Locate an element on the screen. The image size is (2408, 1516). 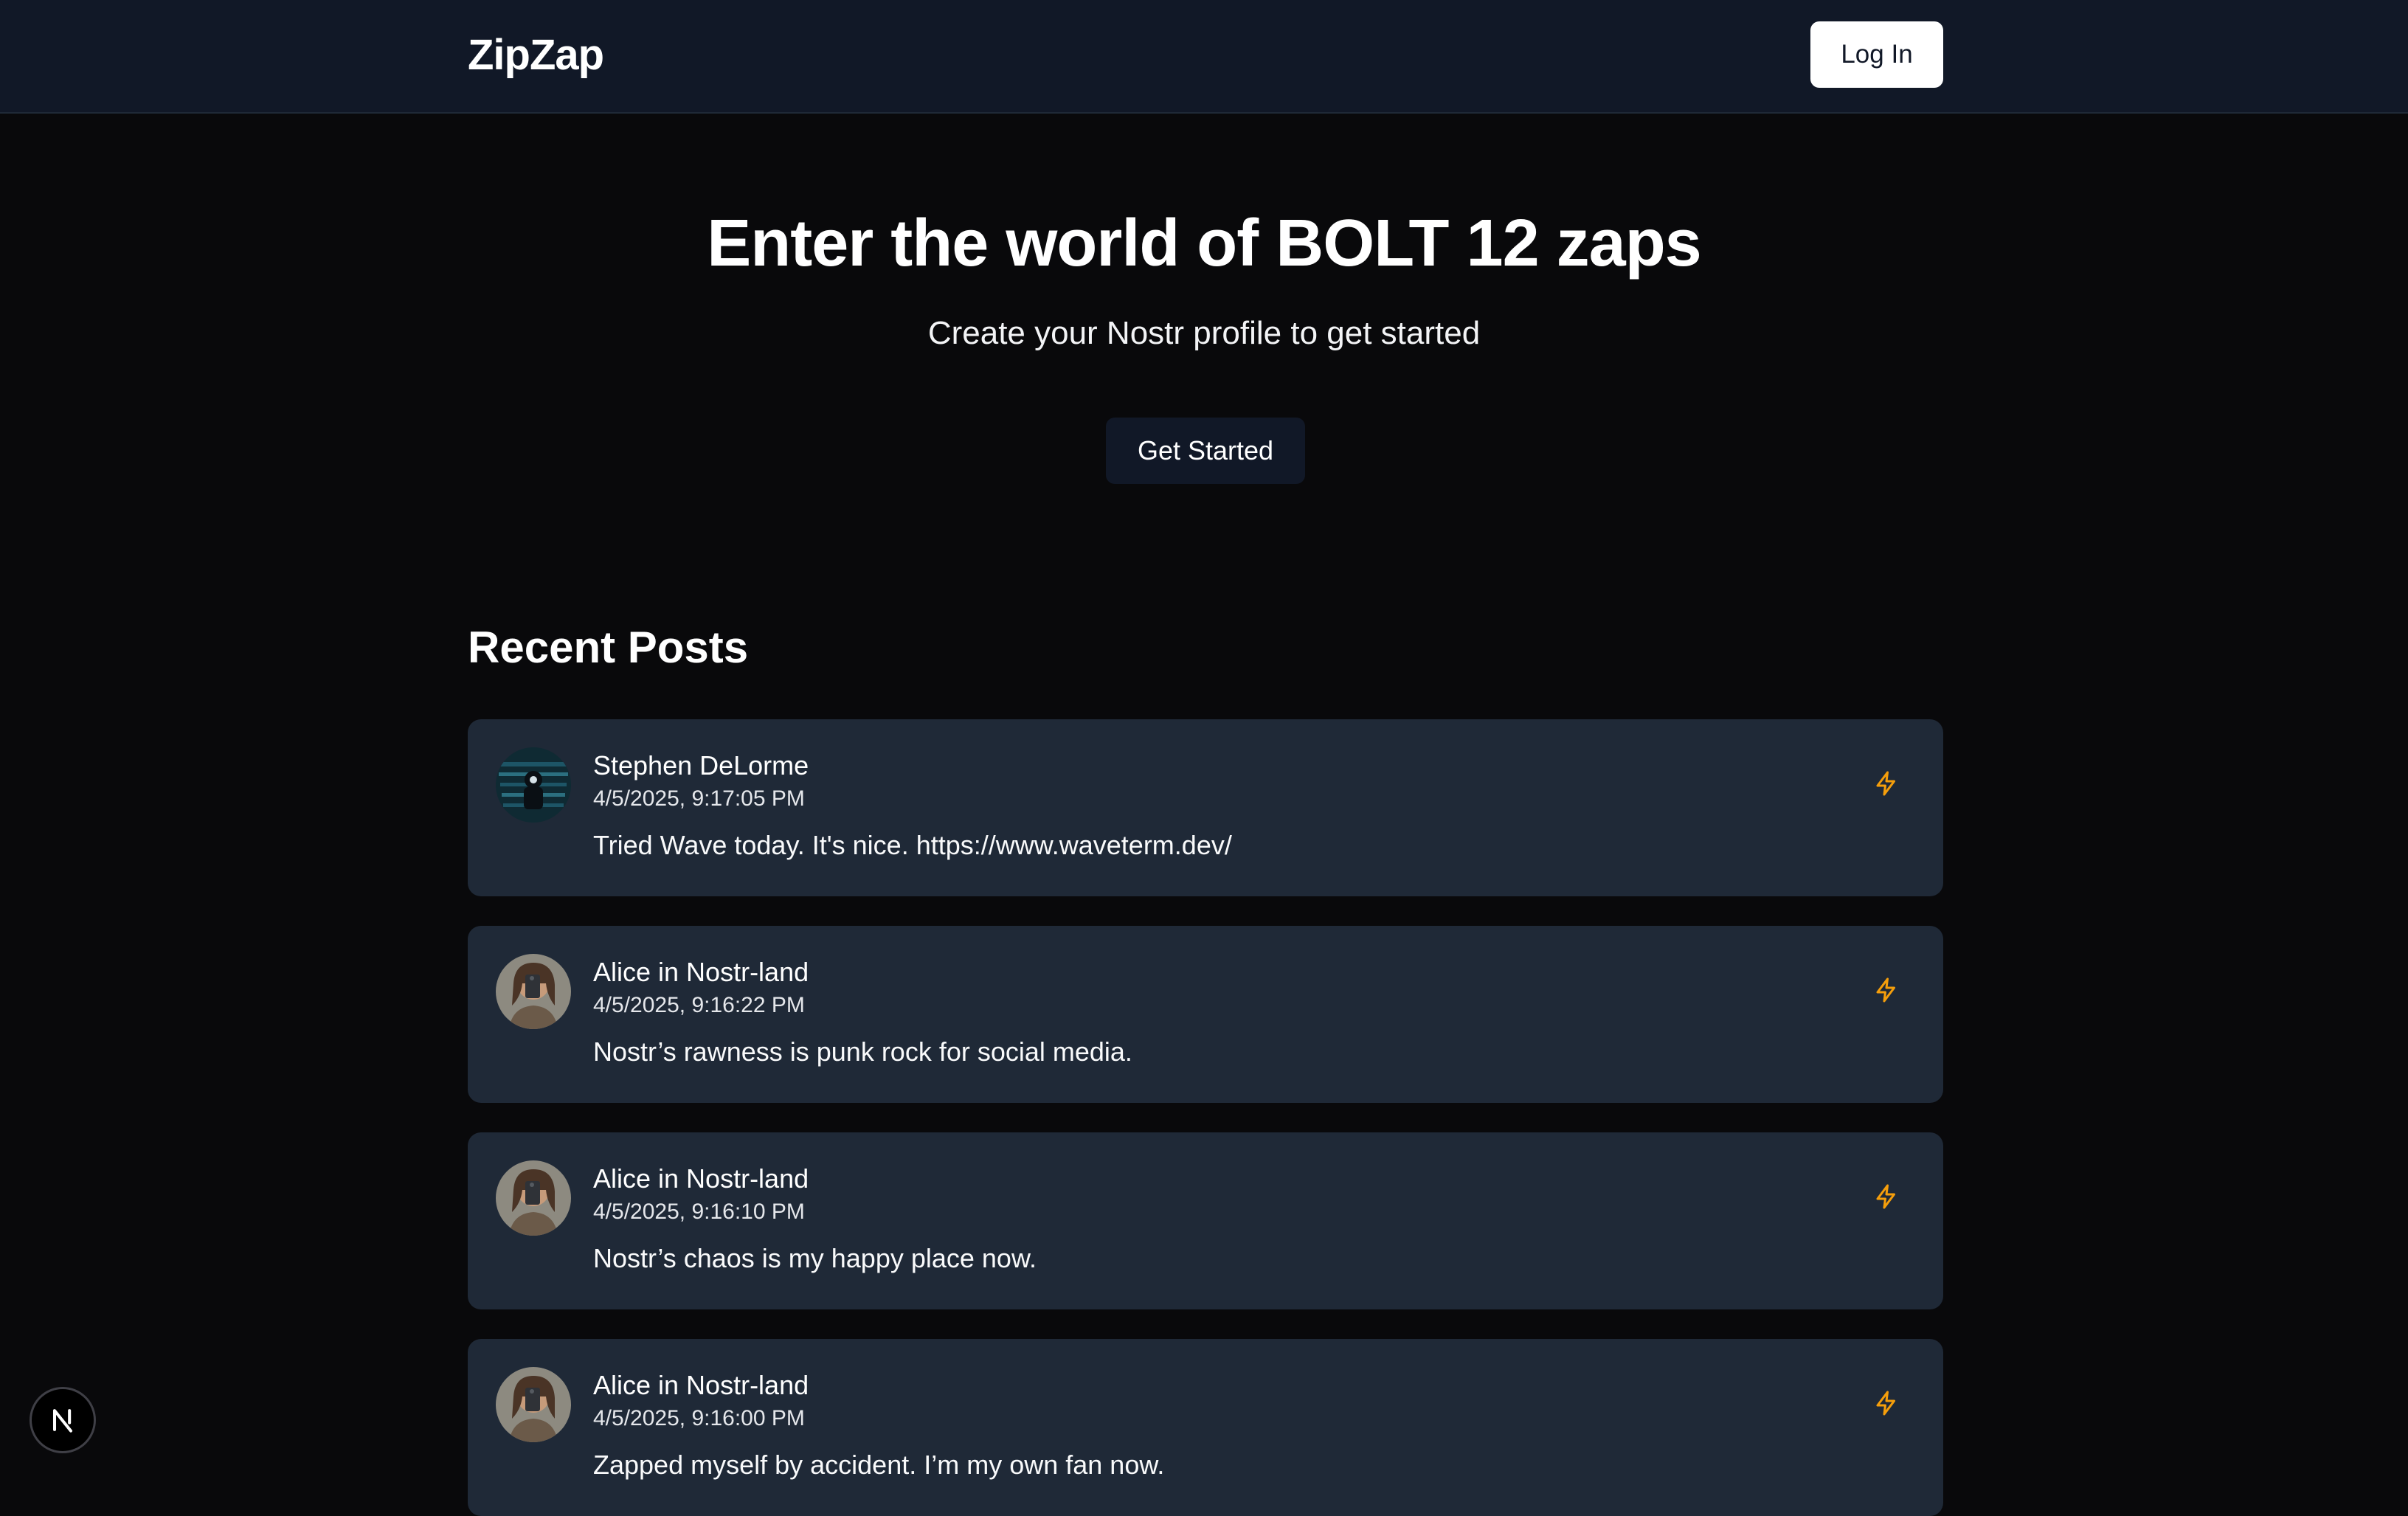
nextjs-logo-icon is located at coordinates (62, 1421).